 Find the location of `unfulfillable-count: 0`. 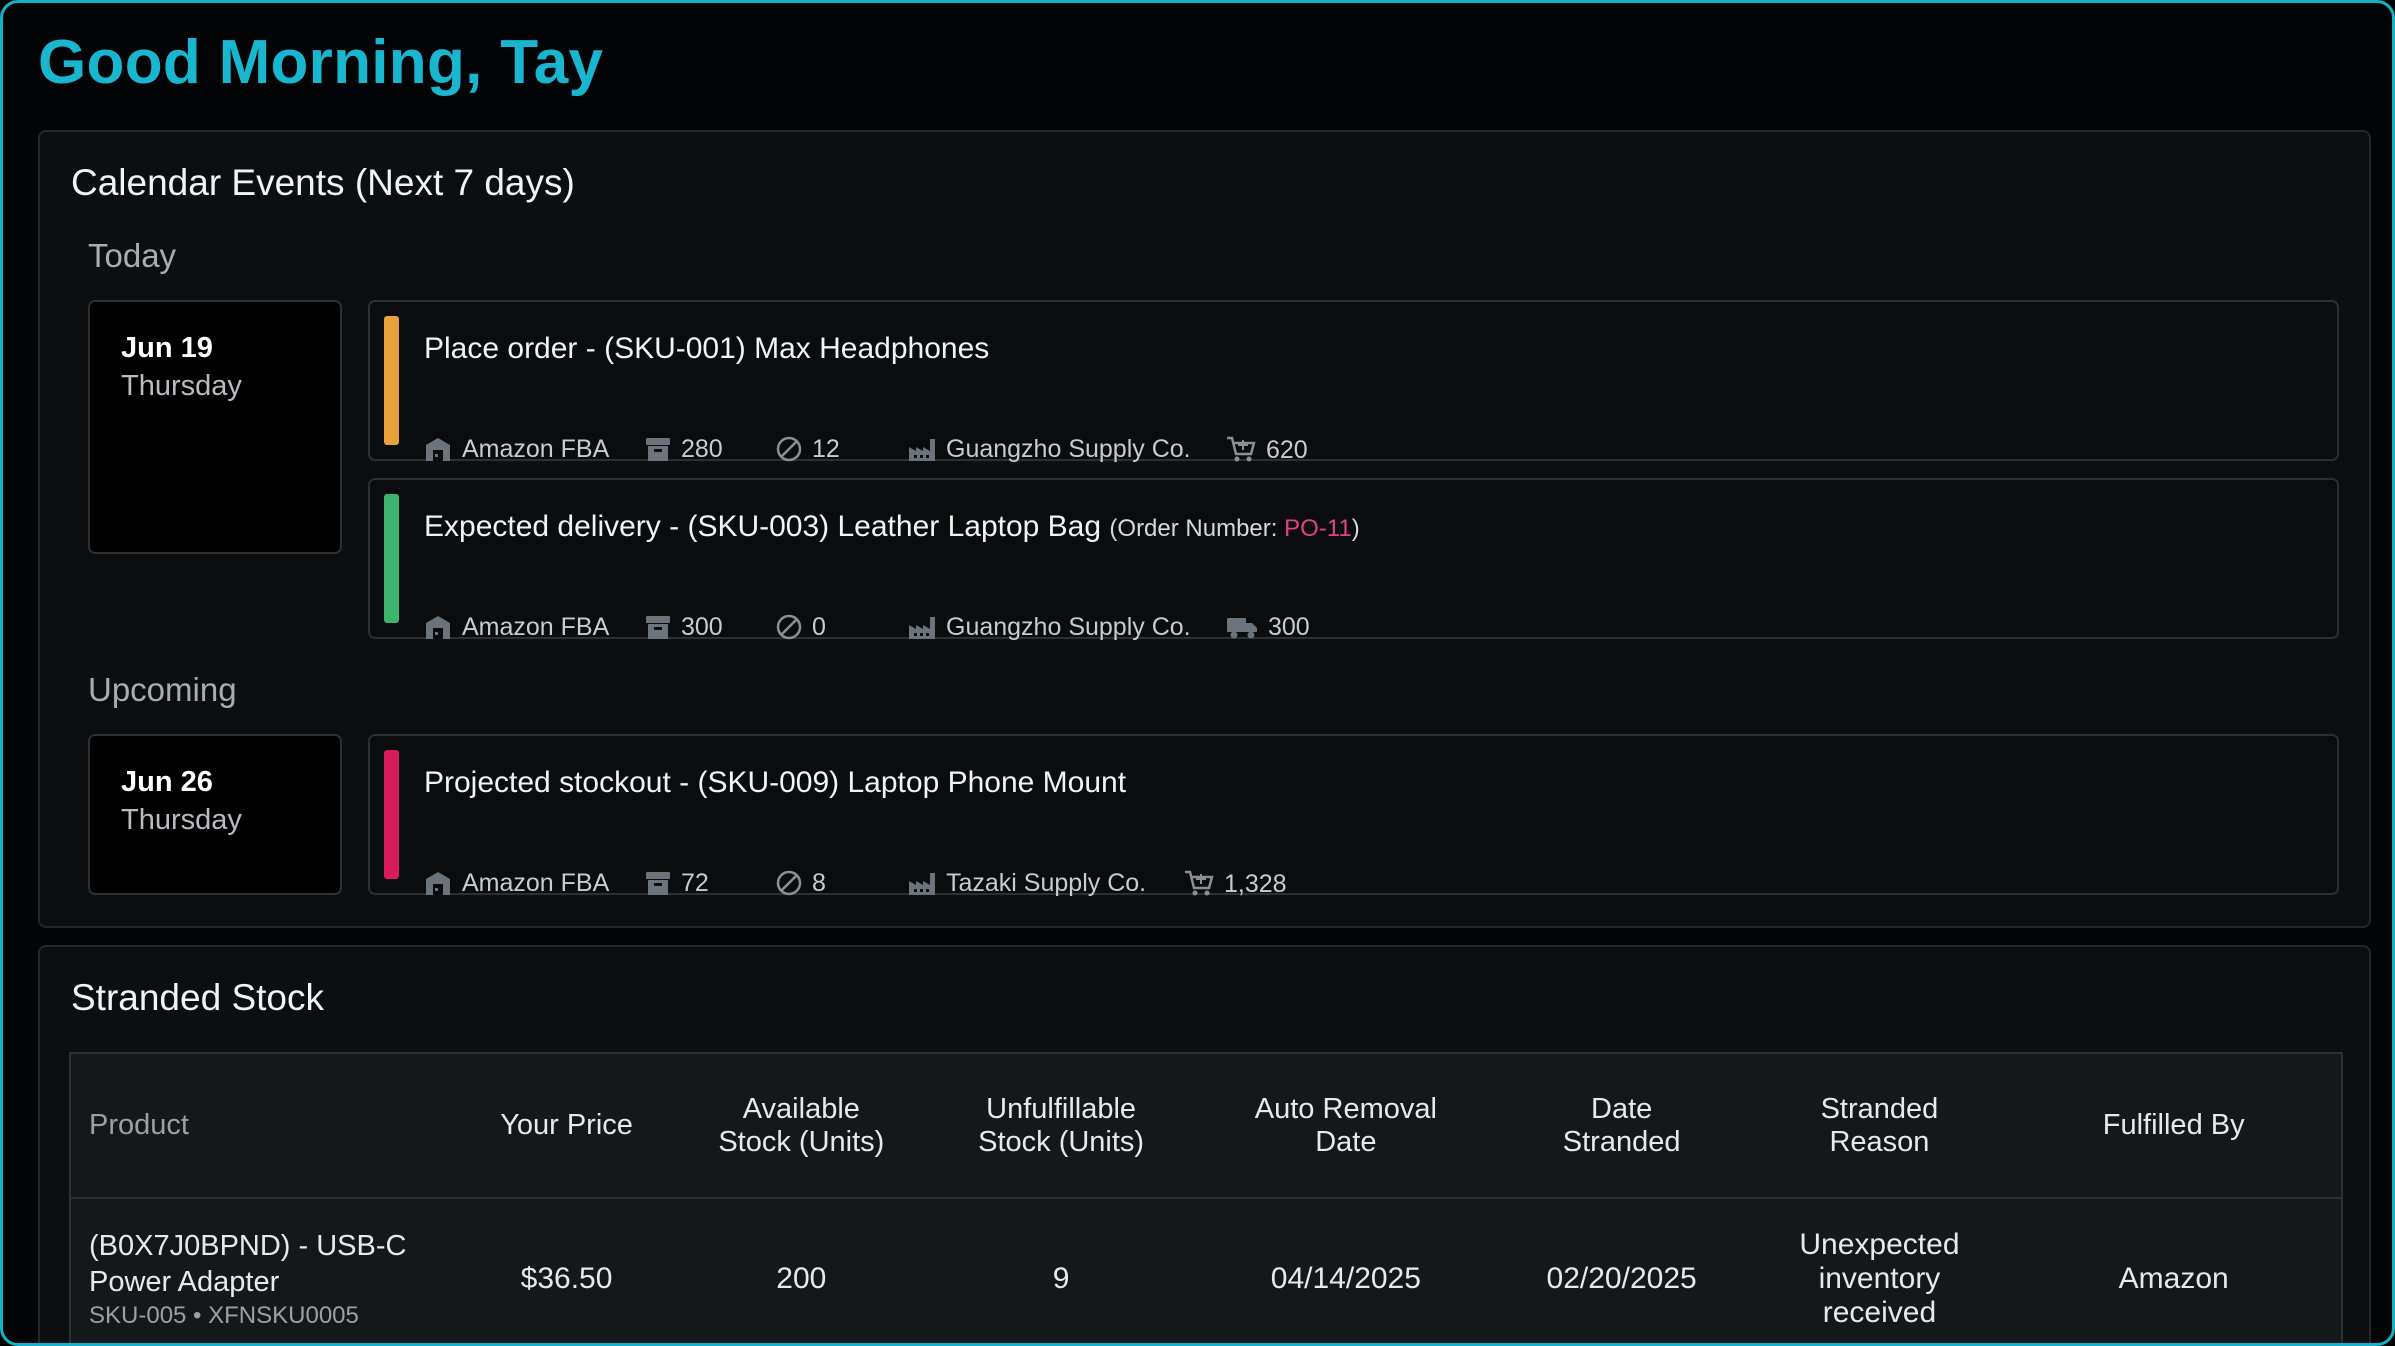

unfulfillable-count: 0 is located at coordinates (801, 627).